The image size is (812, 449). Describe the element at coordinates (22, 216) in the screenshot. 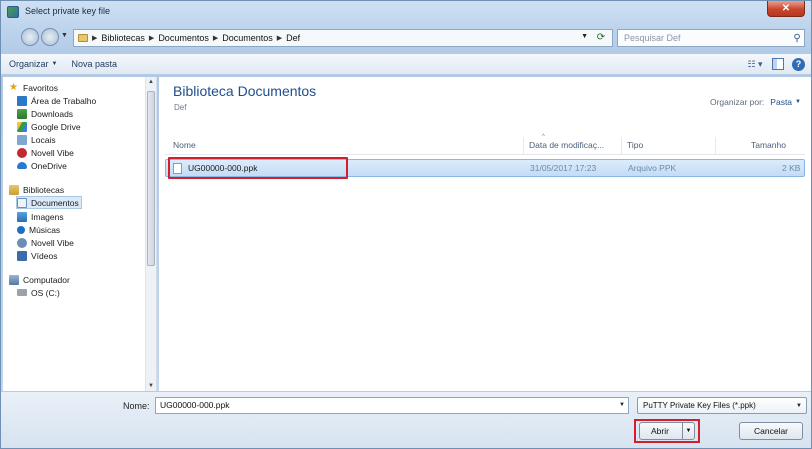

I see `images-icon` at that location.